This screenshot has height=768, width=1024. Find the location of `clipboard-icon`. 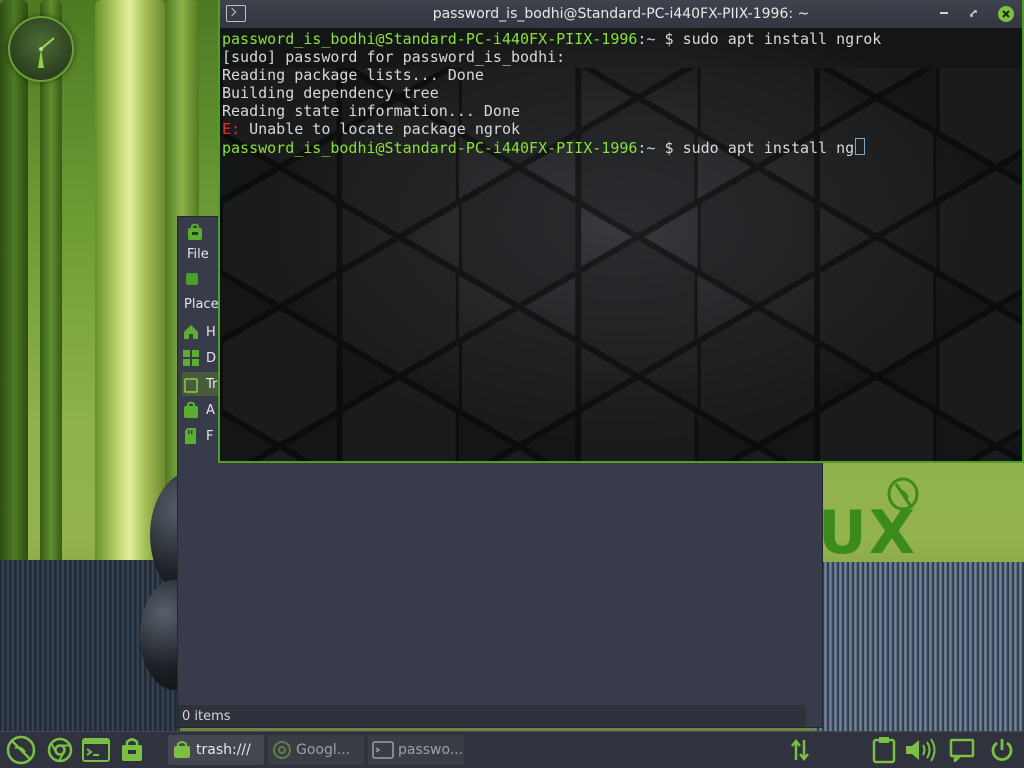

clipboard-icon is located at coordinates (884, 750).